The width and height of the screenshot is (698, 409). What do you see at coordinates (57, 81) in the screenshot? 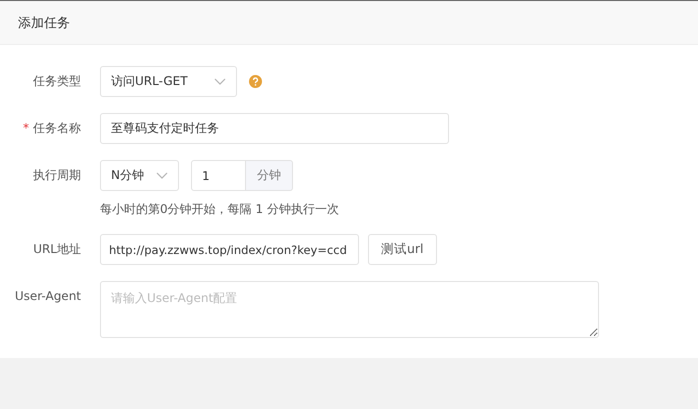
I see `field-label: 任务类型` at bounding box center [57, 81].